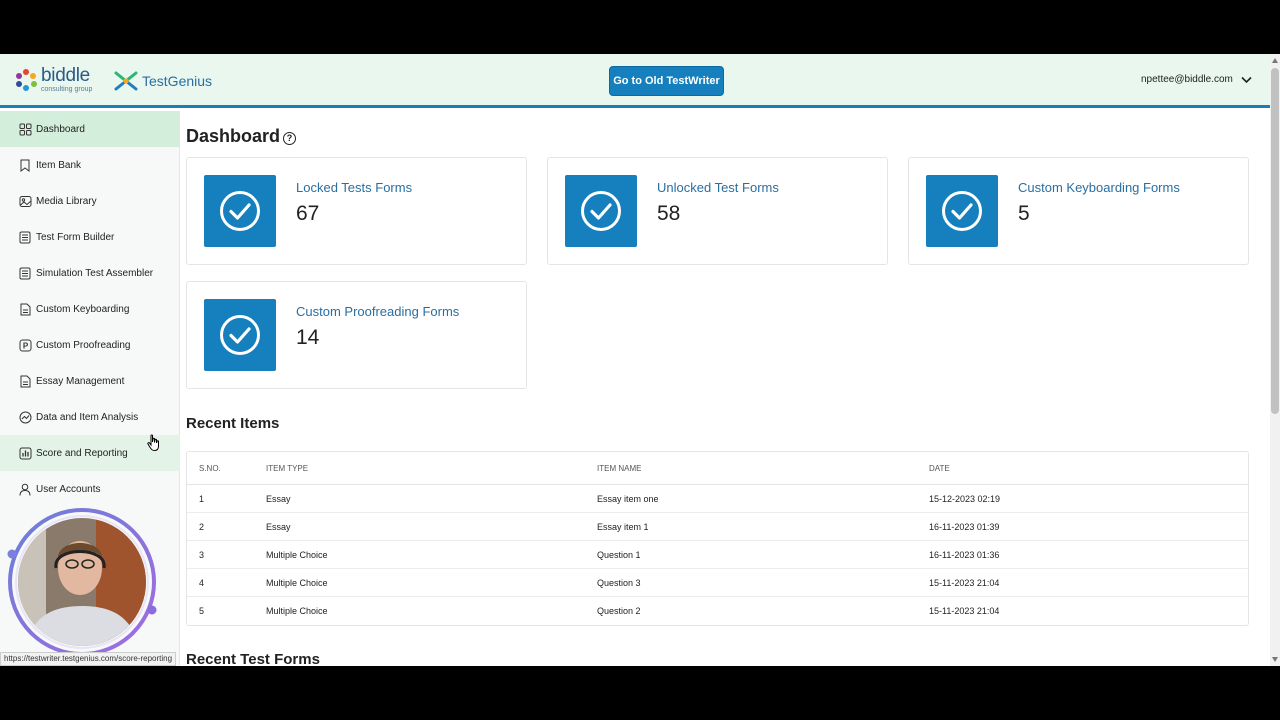 This screenshot has width=1280, height=720. I want to click on page-scrollbar, so click(1275, 360).